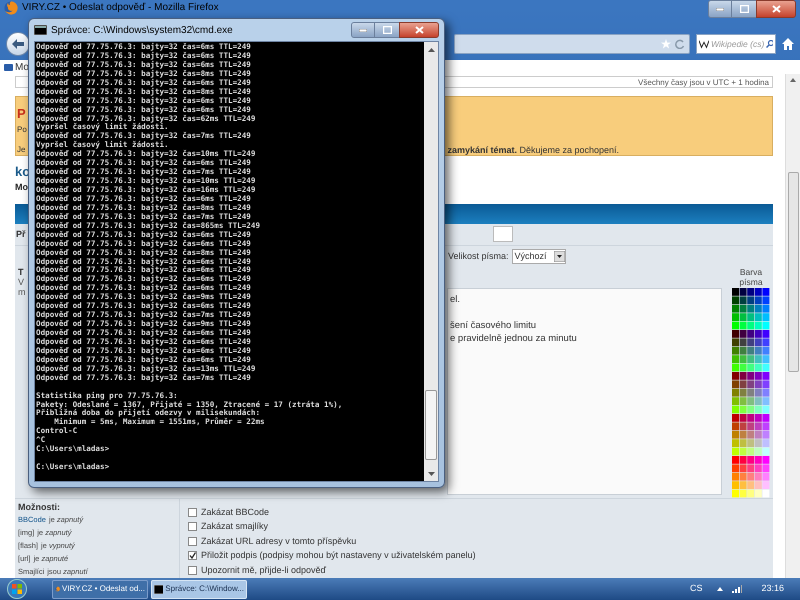  Describe the element at coordinates (22, 130) in the screenshot. I see `notice-text: Po` at that location.